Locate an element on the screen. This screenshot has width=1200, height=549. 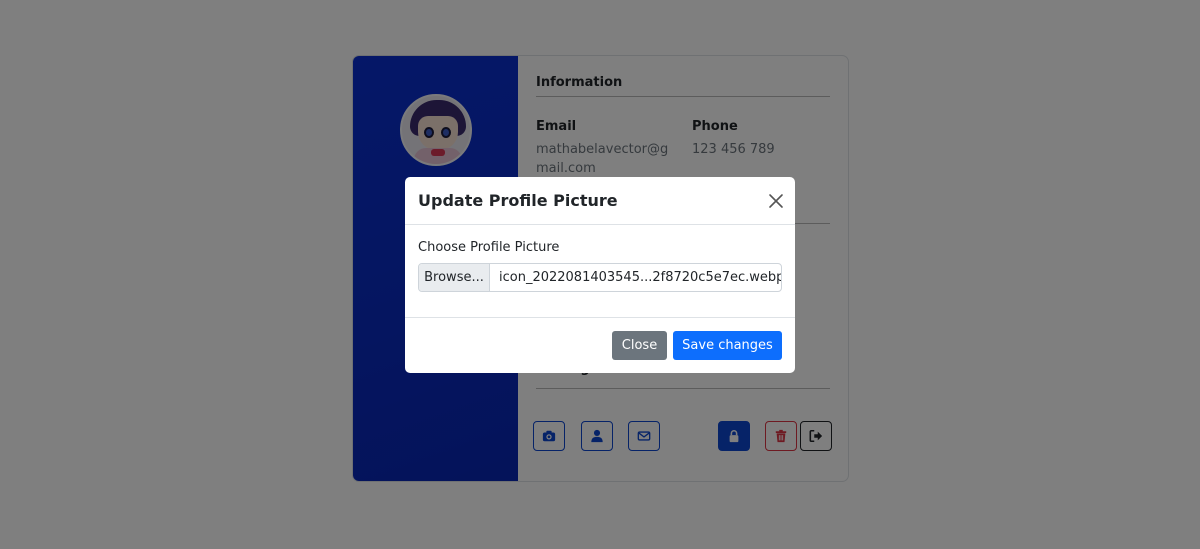
modal-header: Update Profile Picture is located at coordinates (600, 201).